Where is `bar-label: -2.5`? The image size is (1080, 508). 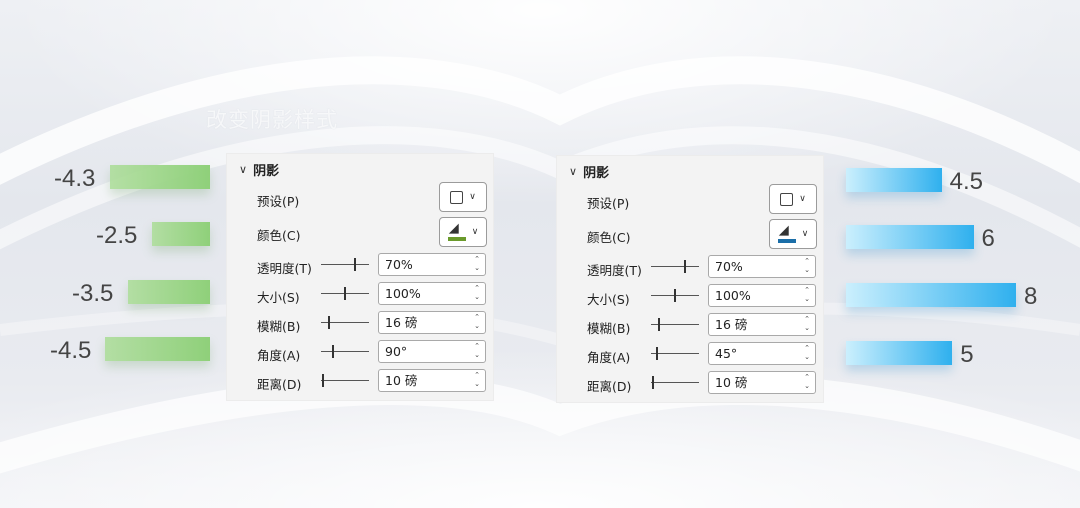
bar-label: -2.5 is located at coordinates (117, 235).